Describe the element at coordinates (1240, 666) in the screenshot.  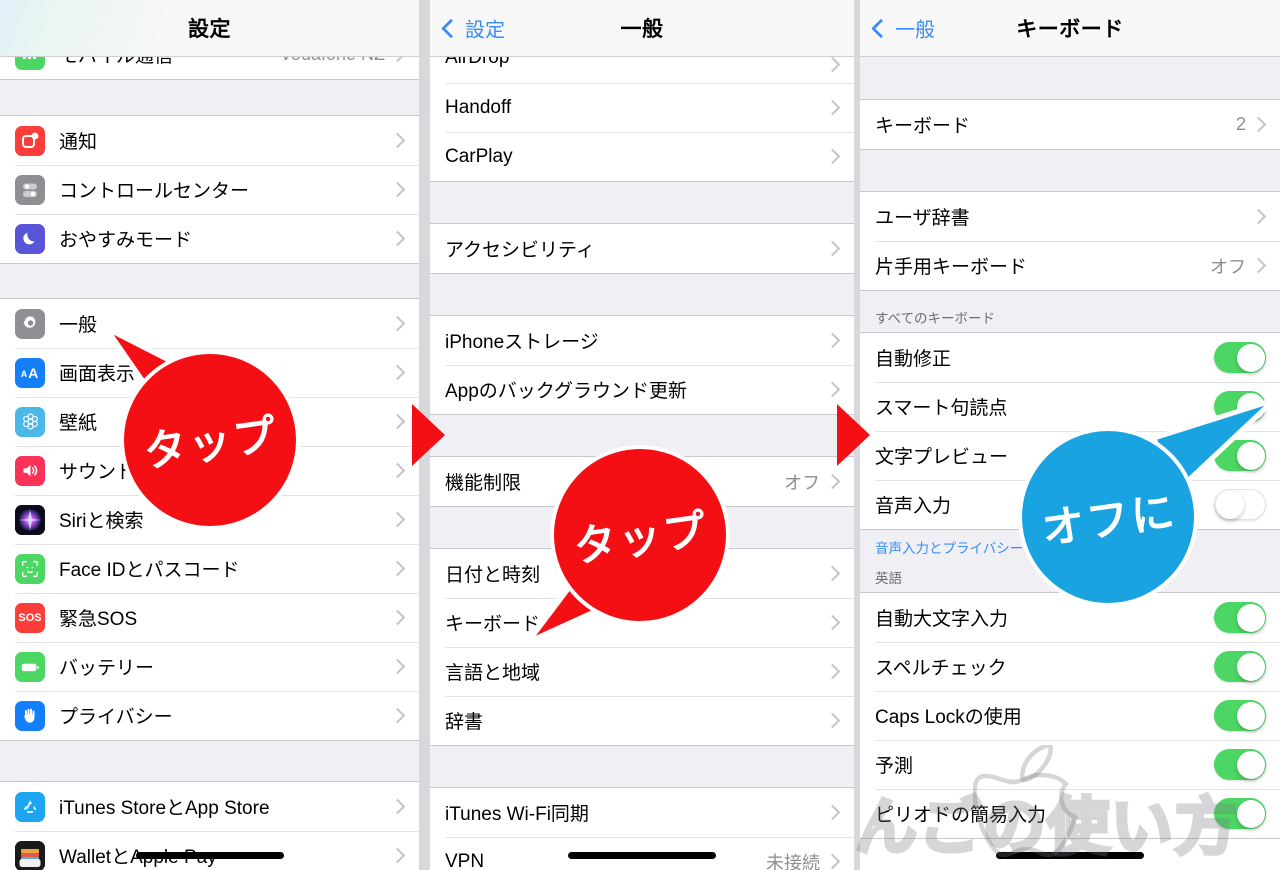
I see `toggle-check-spelling` at that location.